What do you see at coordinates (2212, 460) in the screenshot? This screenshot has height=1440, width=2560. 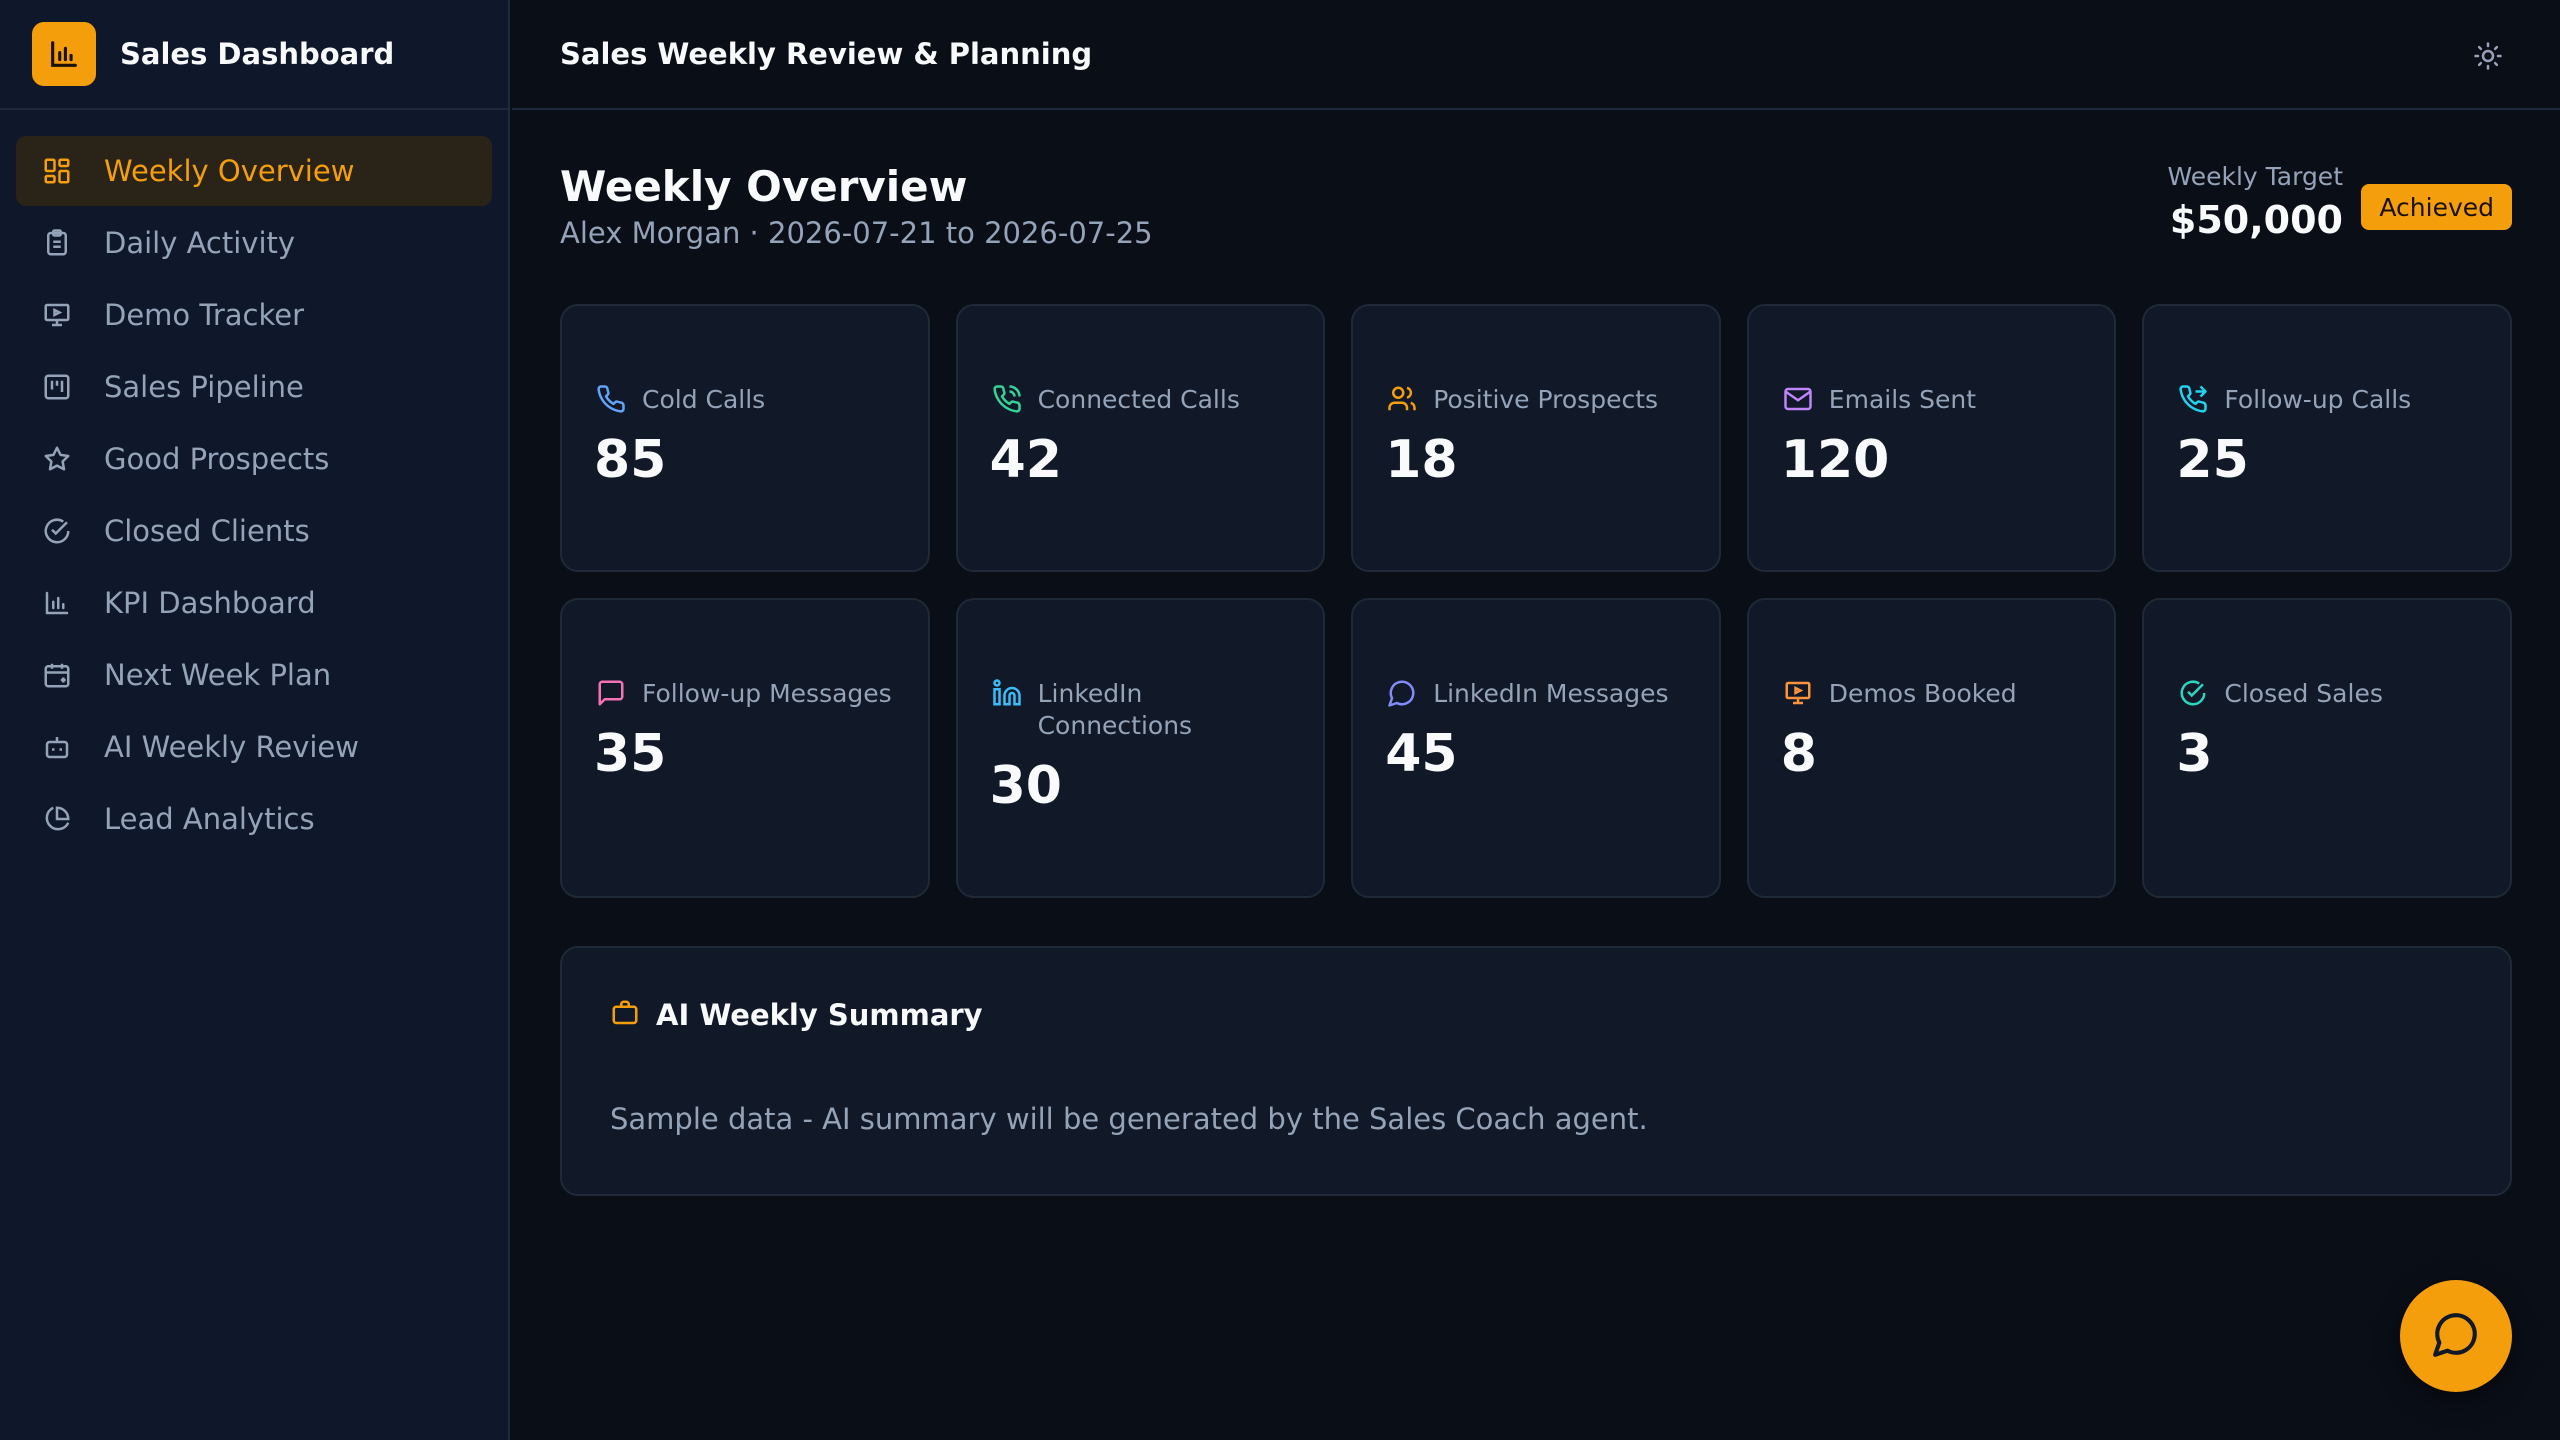 I see `metric-value: 25` at bounding box center [2212, 460].